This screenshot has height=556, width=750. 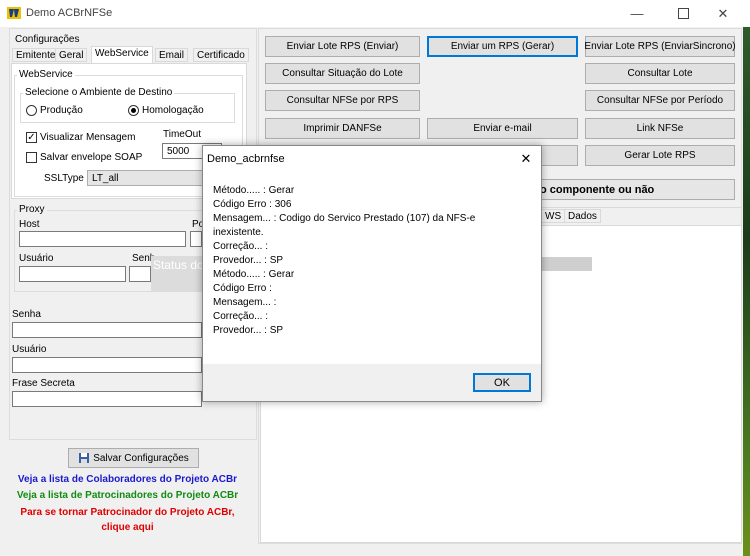 What do you see at coordinates (582, 216) in the screenshot?
I see `tab-dados: Dados` at bounding box center [582, 216].